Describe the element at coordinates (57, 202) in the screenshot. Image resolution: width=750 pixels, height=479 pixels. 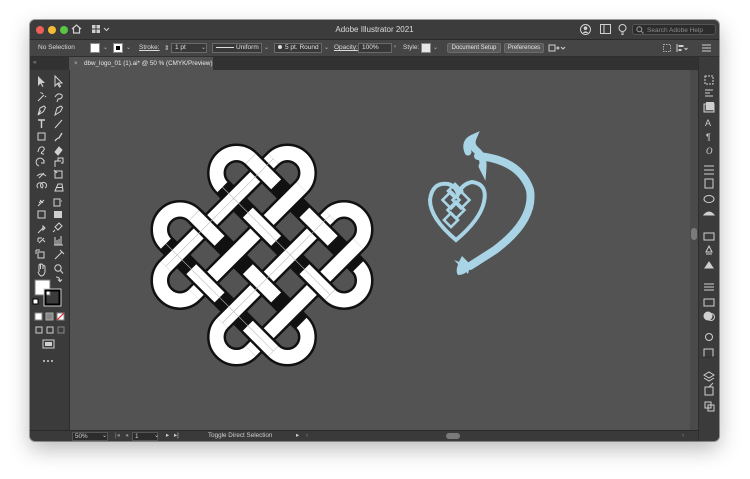
I see `gradient-tool` at that location.